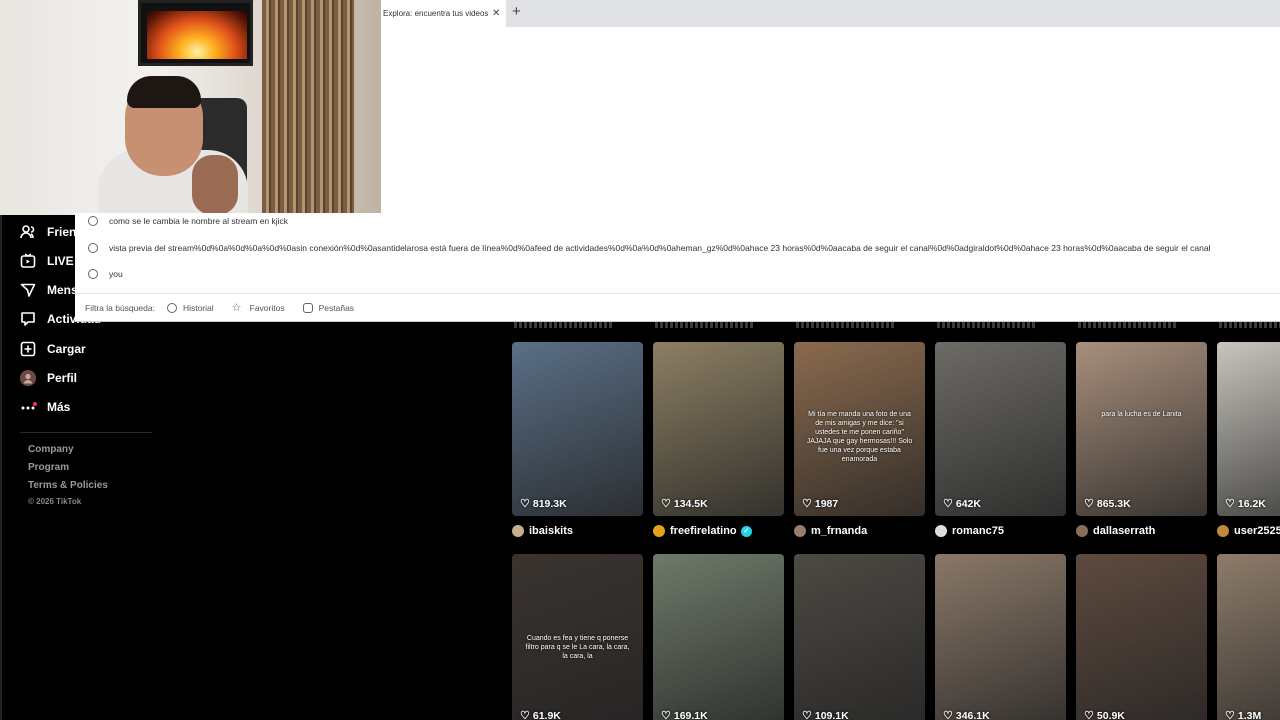  What do you see at coordinates (45, 407) in the screenshot?
I see `sidebar-item-more: Más` at bounding box center [45, 407].